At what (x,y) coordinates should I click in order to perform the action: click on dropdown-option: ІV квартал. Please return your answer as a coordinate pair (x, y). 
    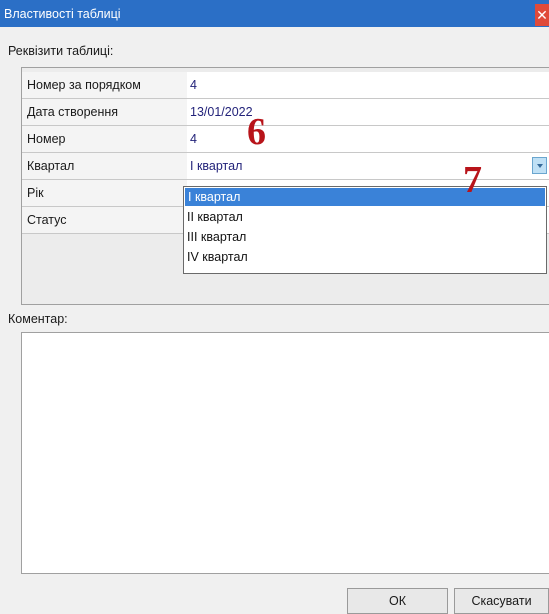
    Looking at the image, I should click on (365, 257).